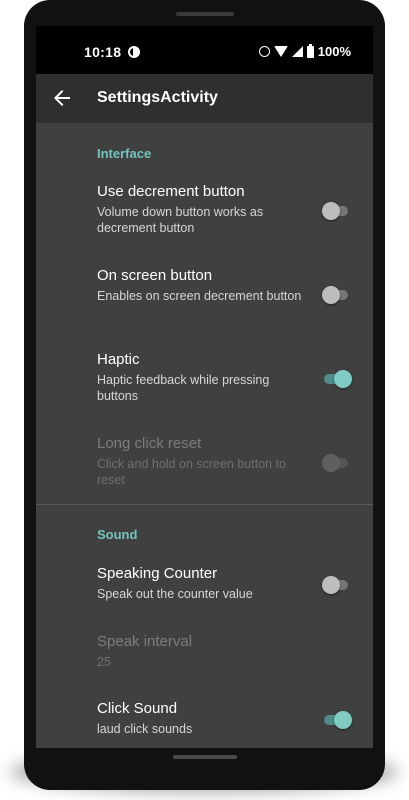 The image size is (409, 800). I want to click on category-sound: Sound, so click(117, 534).